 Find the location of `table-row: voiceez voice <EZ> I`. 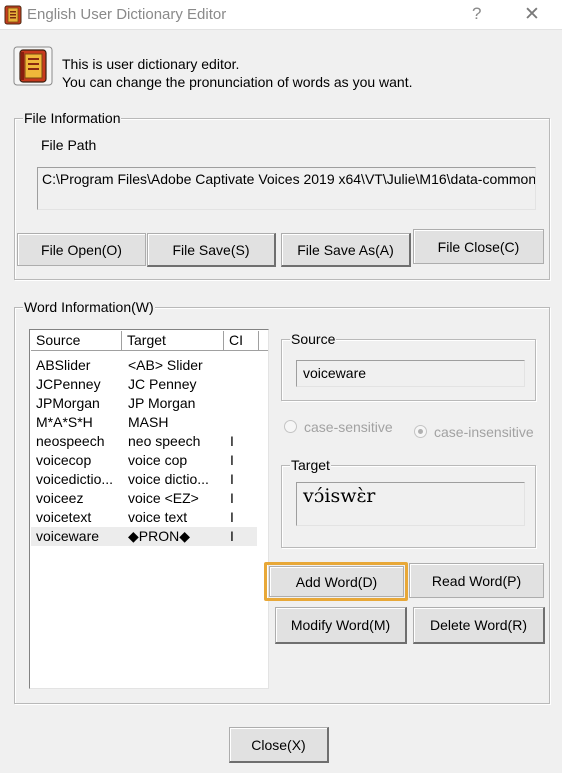

table-row: voiceez voice <EZ> I is located at coordinates (144, 498).